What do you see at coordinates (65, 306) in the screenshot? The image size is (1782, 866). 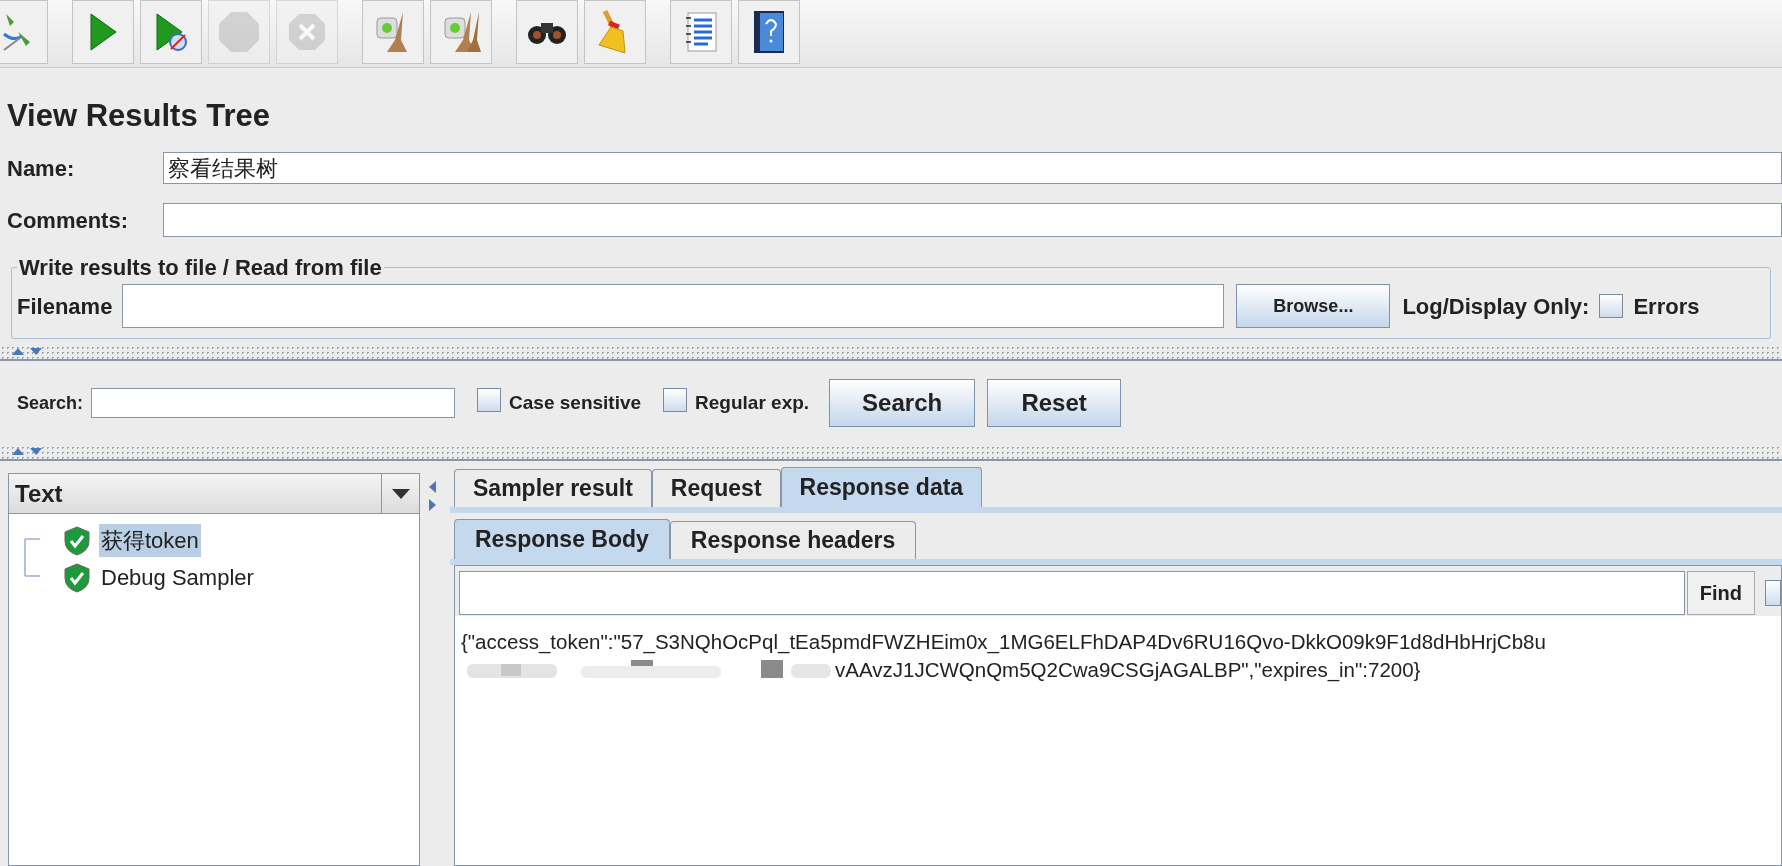 I see `field-label: Filename` at bounding box center [65, 306].